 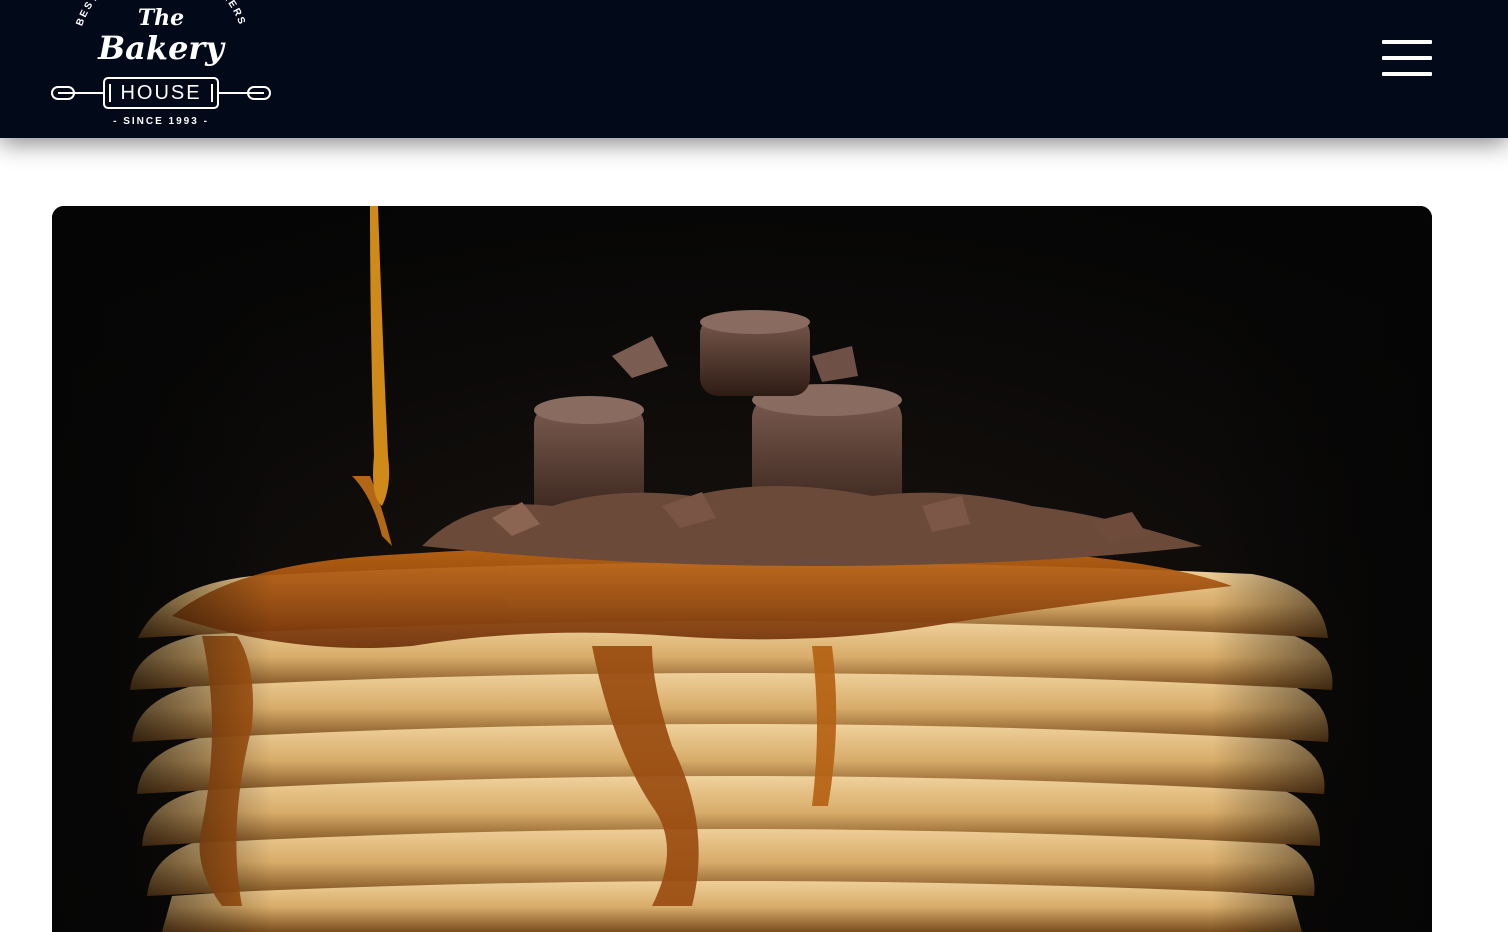 I want to click on logo-banner-text: HOUSE, so click(x=161, y=93).